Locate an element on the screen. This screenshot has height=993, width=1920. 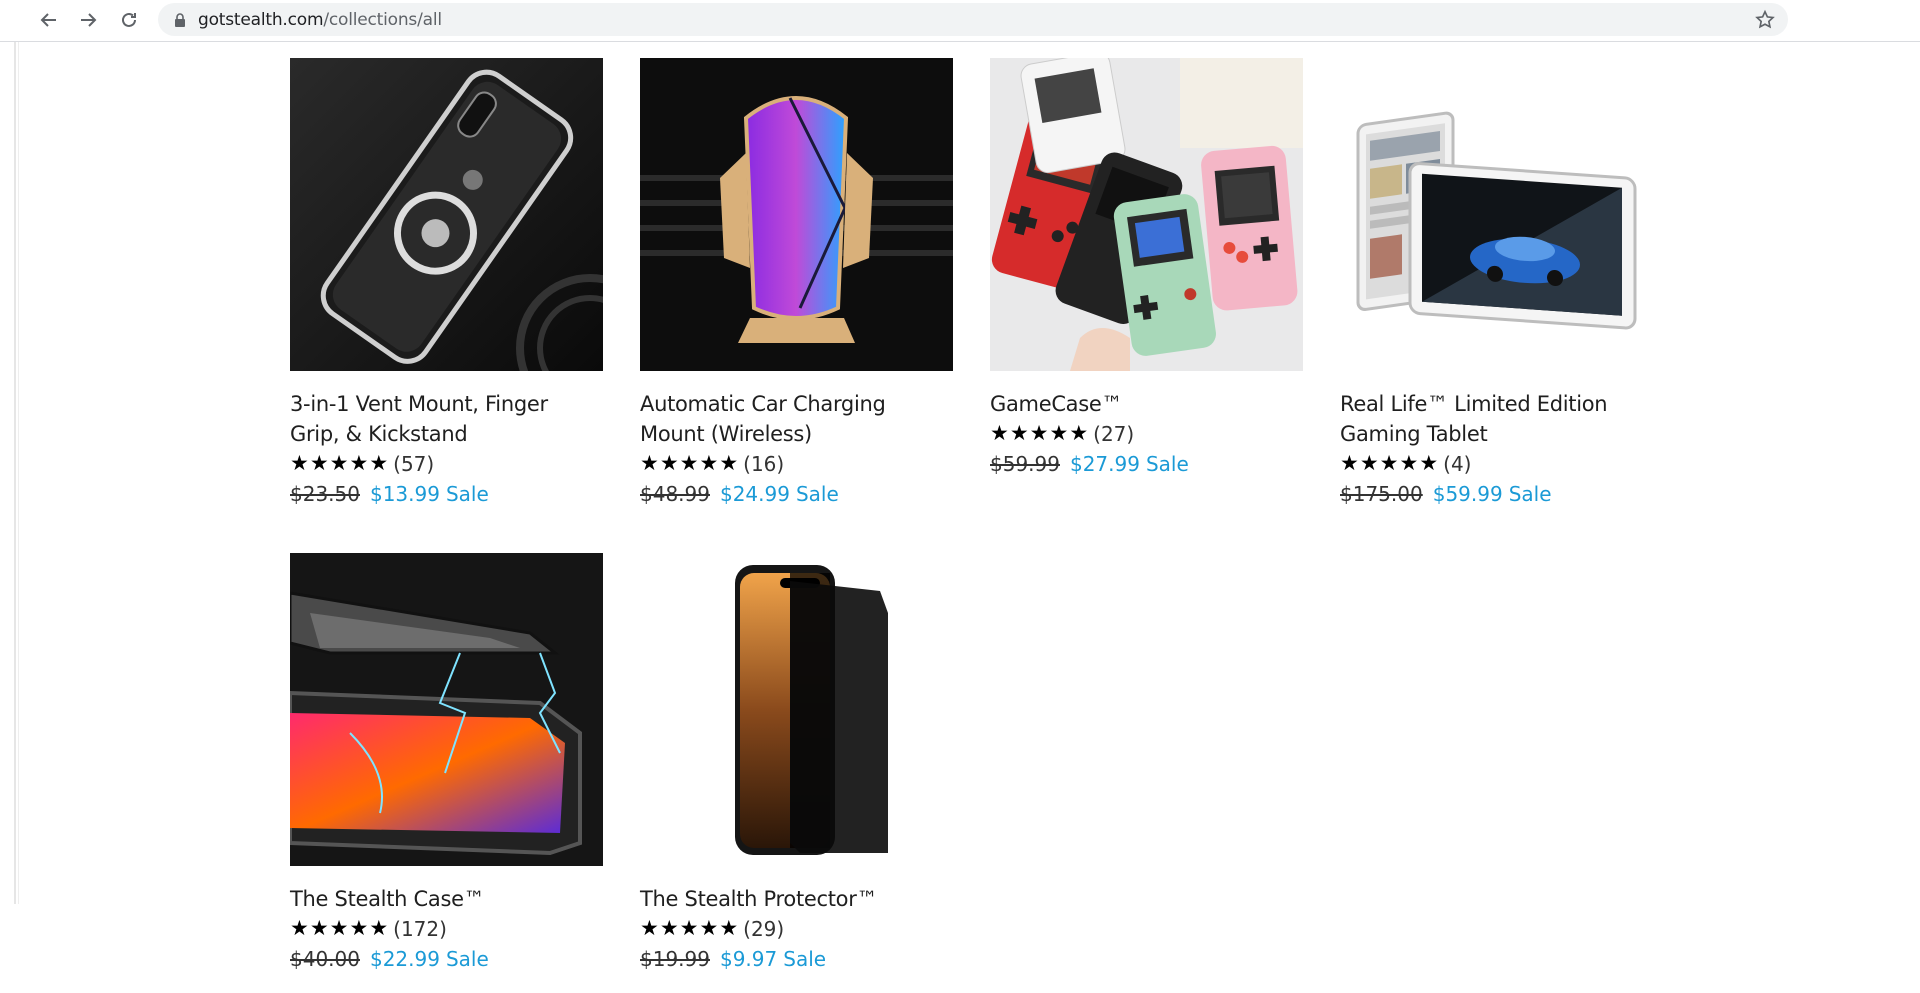
arrow-right-icon is located at coordinates (89, 20).